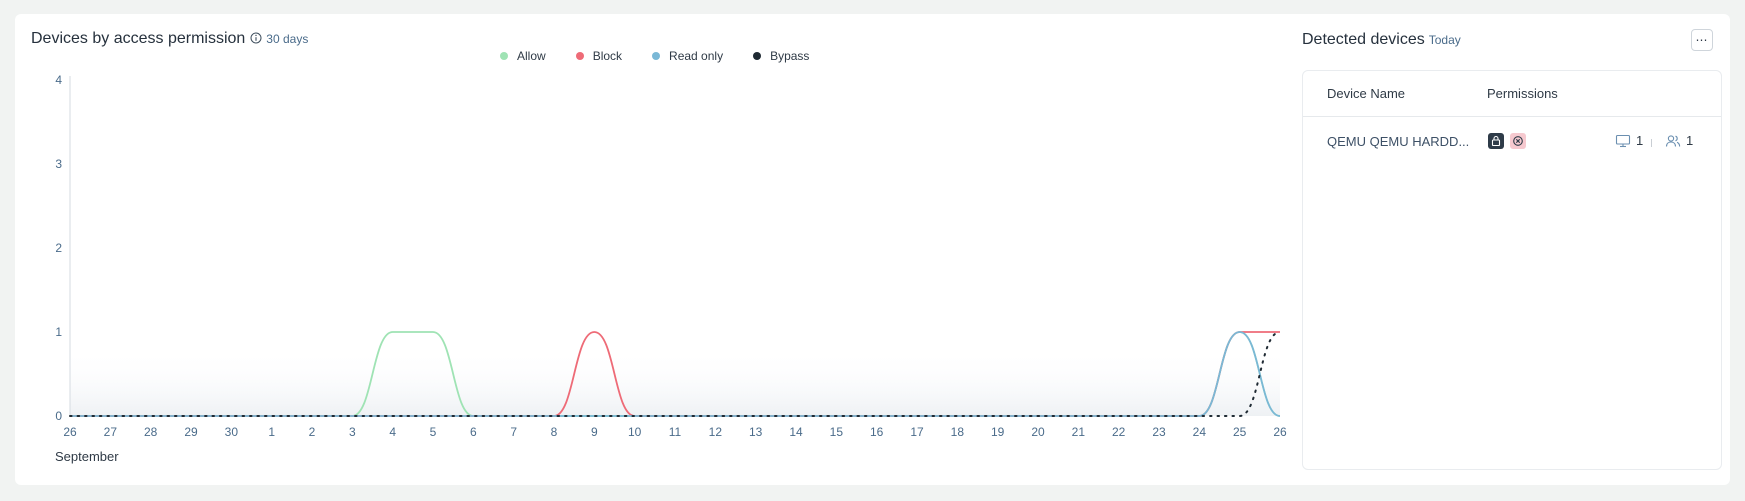 This screenshot has width=1745, height=501. Describe the element at coordinates (191, 432) in the screenshot. I see `x-tick-label: 29` at that location.